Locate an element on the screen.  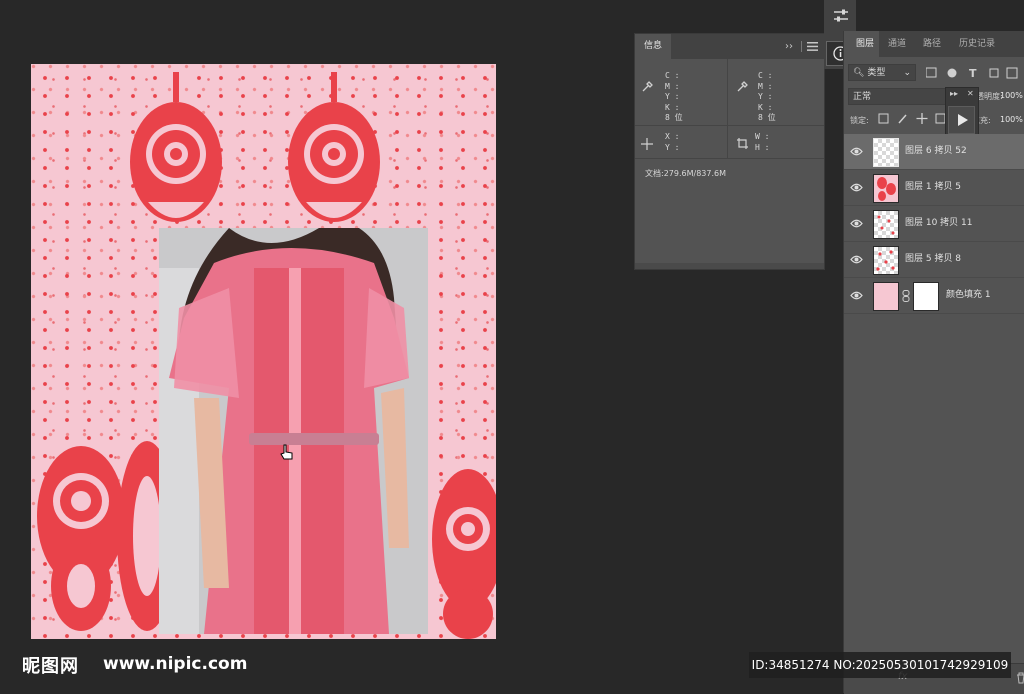
wh-readout: W : H : is located at coordinates (776, 142).